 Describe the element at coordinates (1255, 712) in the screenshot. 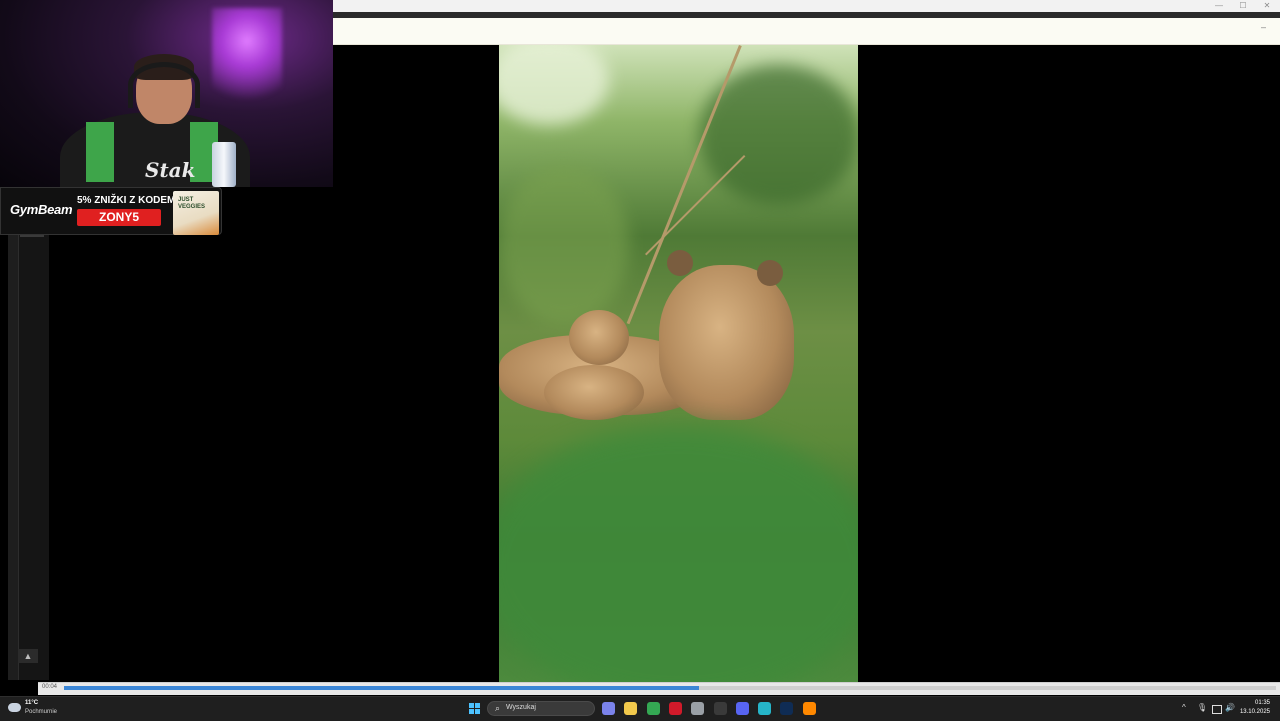

I see `clock-date: 13.10.2025` at that location.